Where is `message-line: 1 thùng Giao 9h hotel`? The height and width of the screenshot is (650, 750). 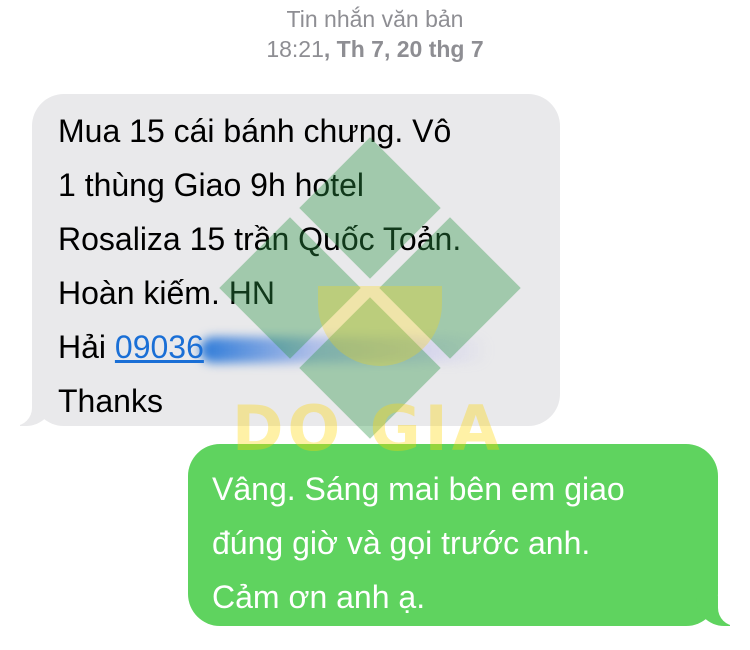
message-line: 1 thùng Giao 9h hotel is located at coordinates (211, 185).